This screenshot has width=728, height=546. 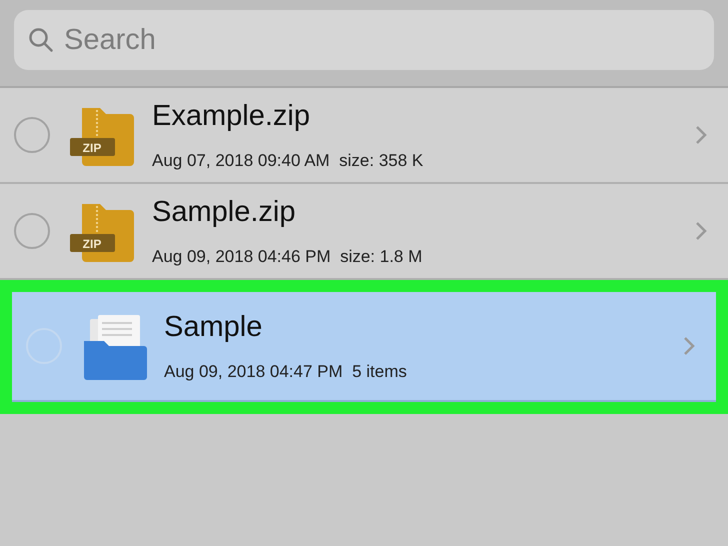 What do you see at coordinates (231, 116) in the screenshot?
I see `file-name: Example.zip` at bounding box center [231, 116].